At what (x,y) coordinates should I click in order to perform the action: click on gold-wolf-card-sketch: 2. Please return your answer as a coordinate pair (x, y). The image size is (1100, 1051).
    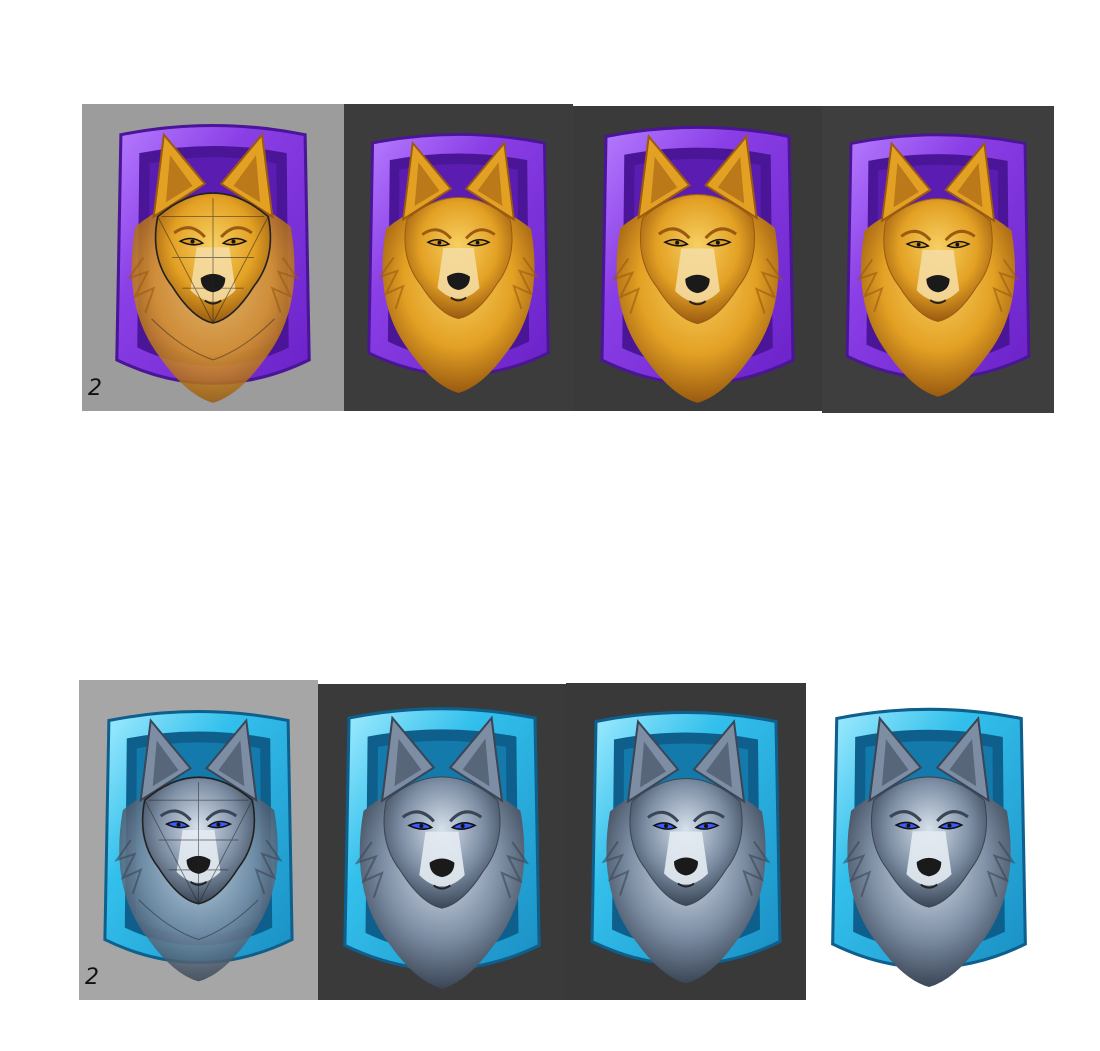
    Looking at the image, I should click on (213, 257).